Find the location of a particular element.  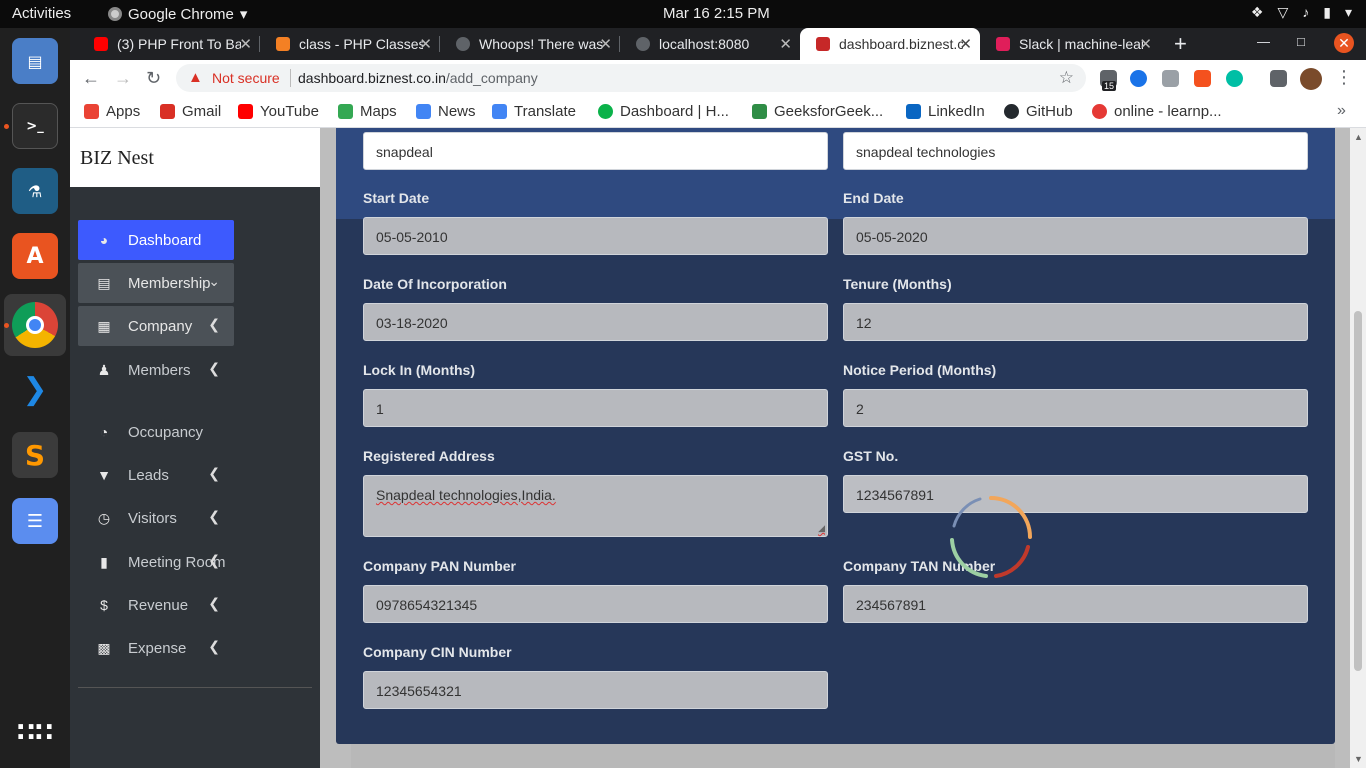

app-store-icon: A is located at coordinates (35, 256).